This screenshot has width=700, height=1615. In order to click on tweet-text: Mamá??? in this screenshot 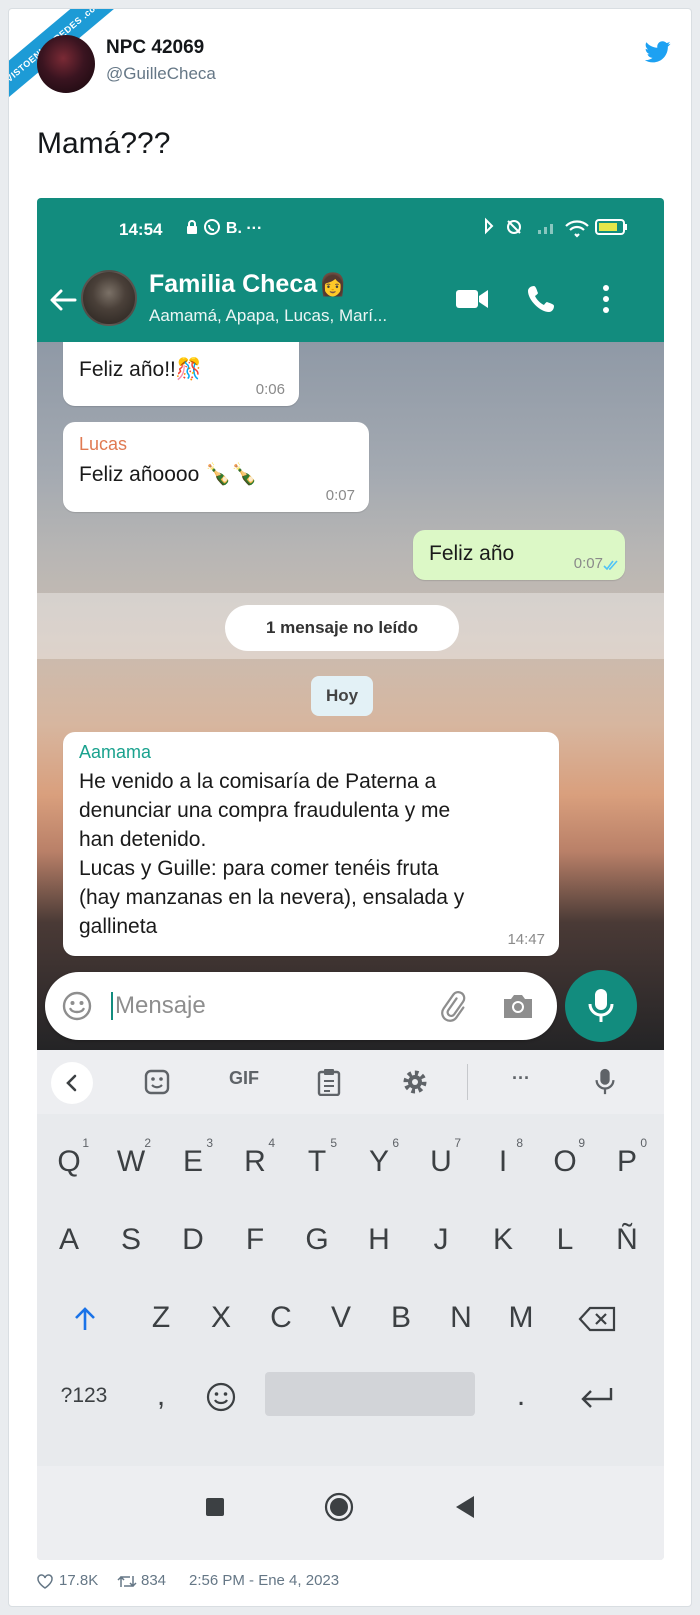, I will do `click(104, 143)`.